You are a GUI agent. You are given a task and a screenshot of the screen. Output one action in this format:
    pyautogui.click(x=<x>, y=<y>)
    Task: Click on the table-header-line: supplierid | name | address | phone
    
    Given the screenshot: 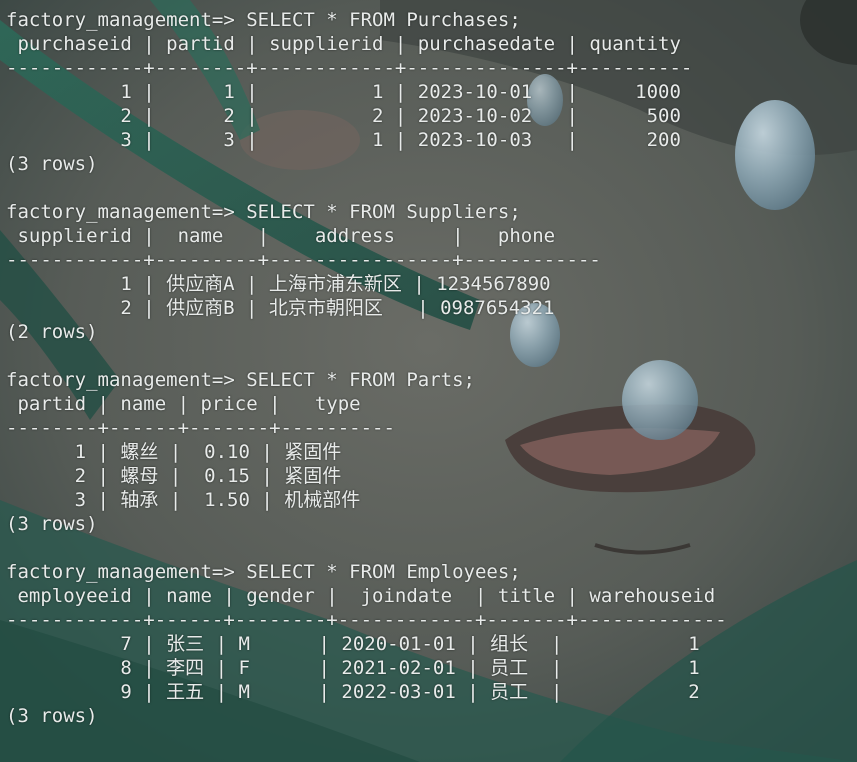 What is the action you would take?
    pyautogui.click(x=281, y=236)
    